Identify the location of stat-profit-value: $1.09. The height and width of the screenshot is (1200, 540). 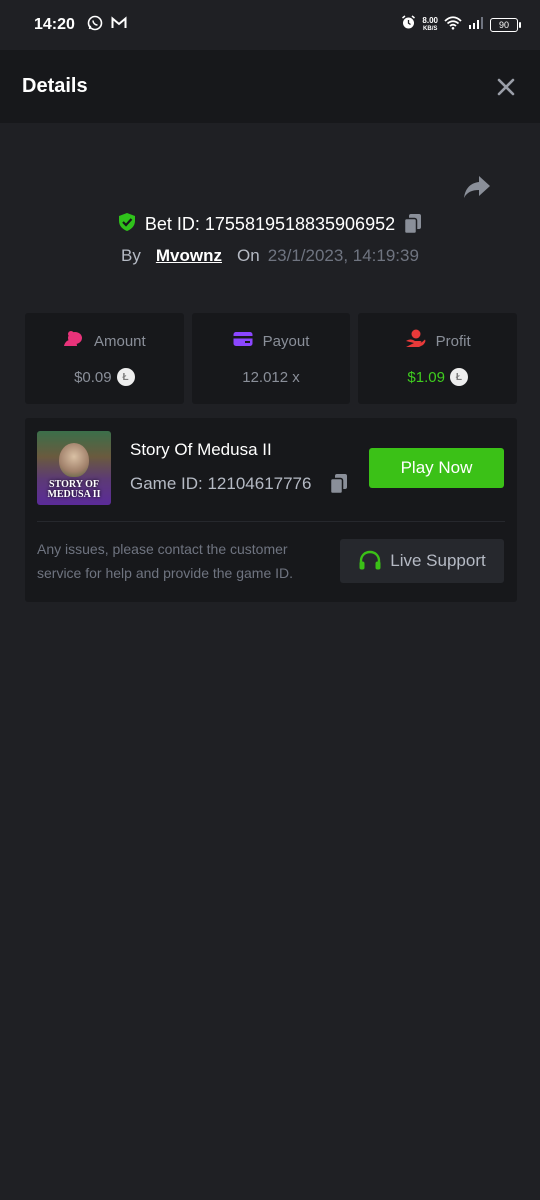
(426, 377).